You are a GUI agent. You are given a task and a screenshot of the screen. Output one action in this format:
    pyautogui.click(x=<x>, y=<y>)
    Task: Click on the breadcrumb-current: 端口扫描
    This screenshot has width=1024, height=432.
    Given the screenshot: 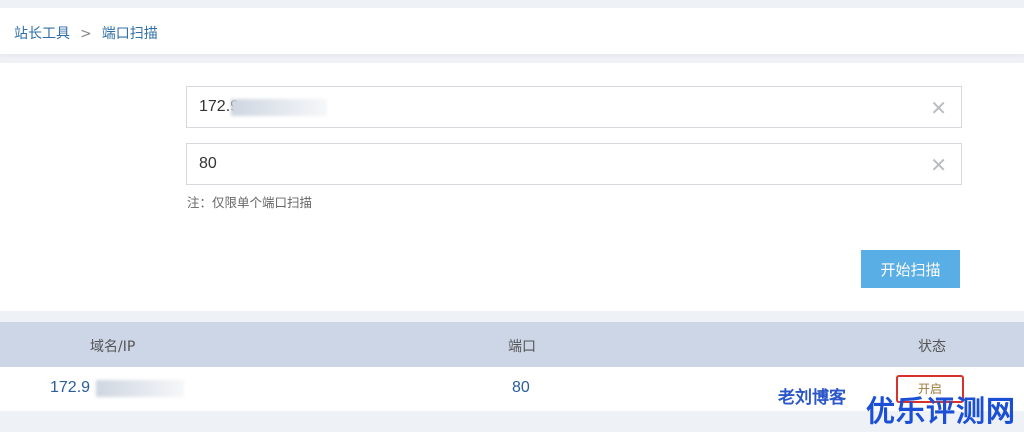 What is the action you would take?
    pyautogui.click(x=130, y=34)
    